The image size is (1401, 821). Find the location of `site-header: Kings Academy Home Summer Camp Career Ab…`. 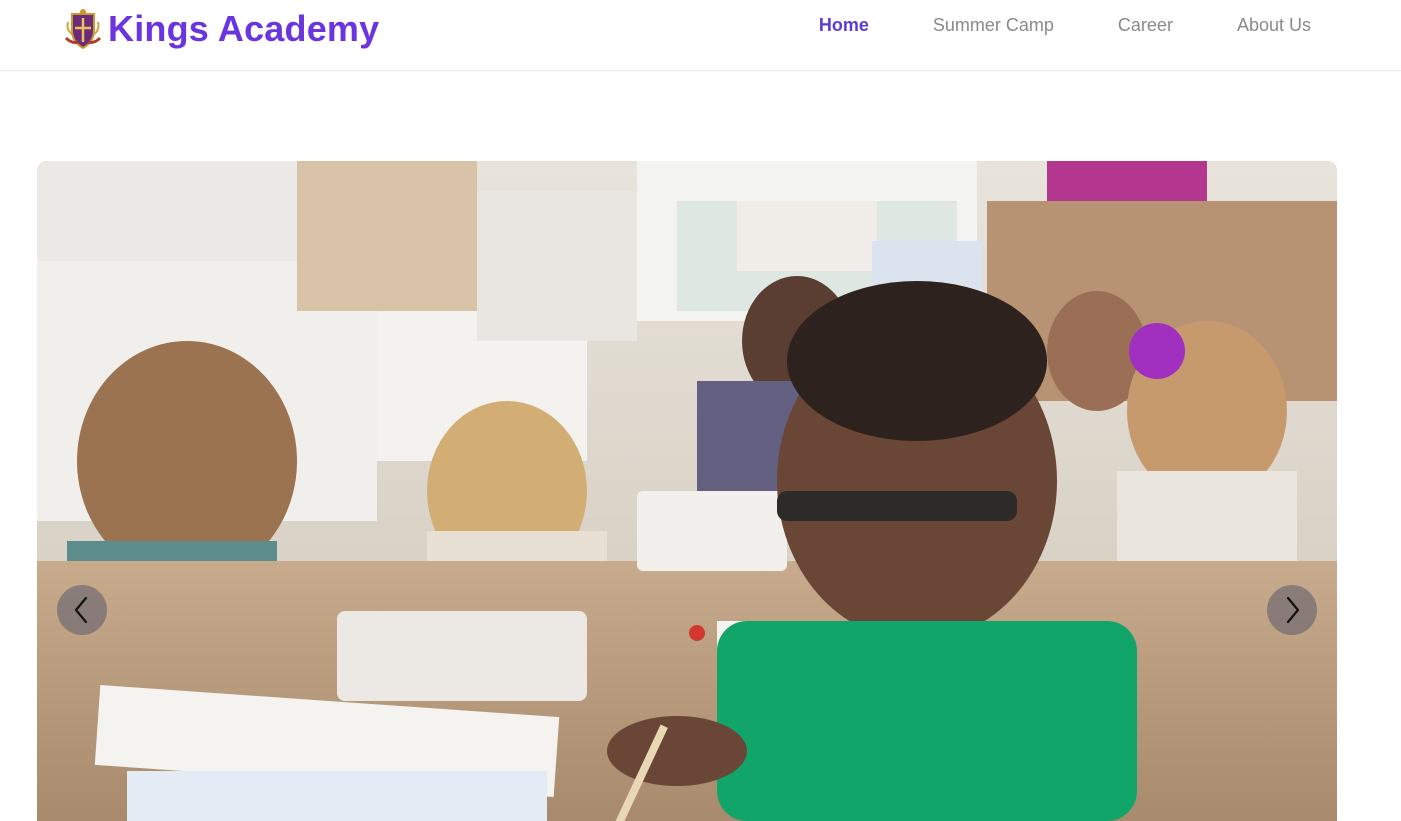

site-header: Kings Academy Home Summer Camp Career Ab… is located at coordinates (700, 35).